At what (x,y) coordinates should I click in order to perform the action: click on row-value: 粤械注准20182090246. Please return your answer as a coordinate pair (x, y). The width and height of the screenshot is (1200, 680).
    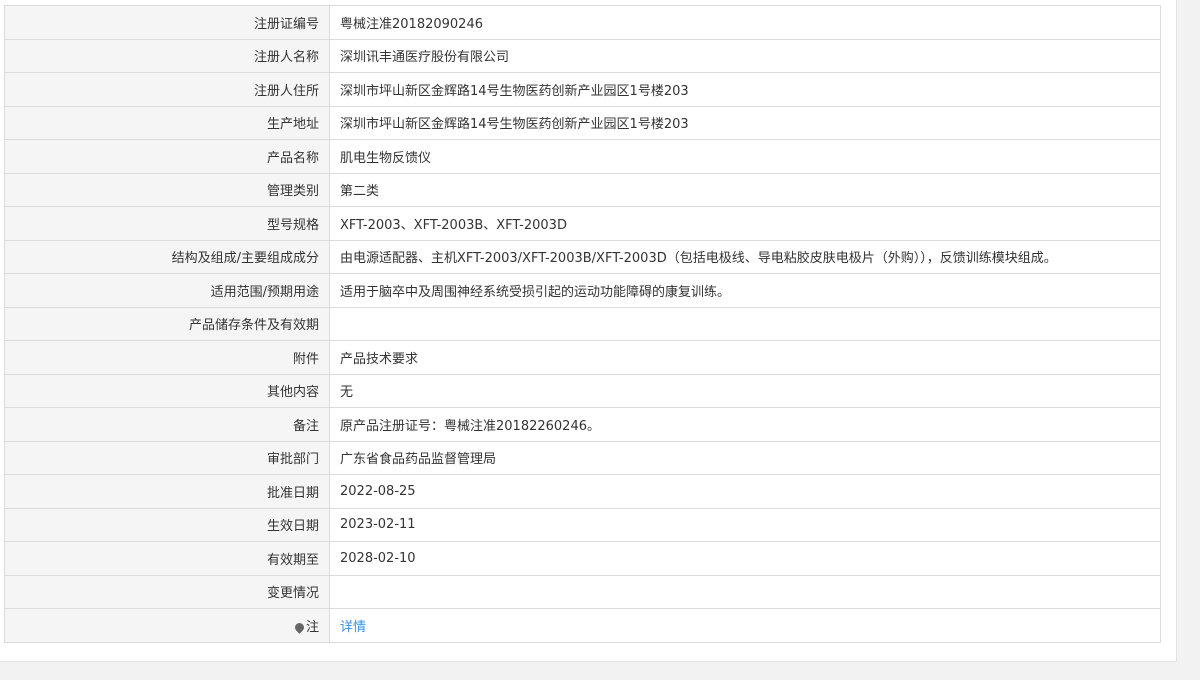
    Looking at the image, I should click on (745, 22).